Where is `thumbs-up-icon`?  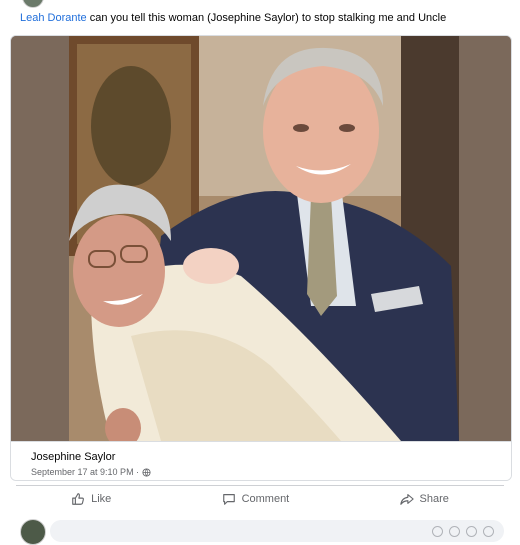 thumbs-up-icon is located at coordinates (78, 499).